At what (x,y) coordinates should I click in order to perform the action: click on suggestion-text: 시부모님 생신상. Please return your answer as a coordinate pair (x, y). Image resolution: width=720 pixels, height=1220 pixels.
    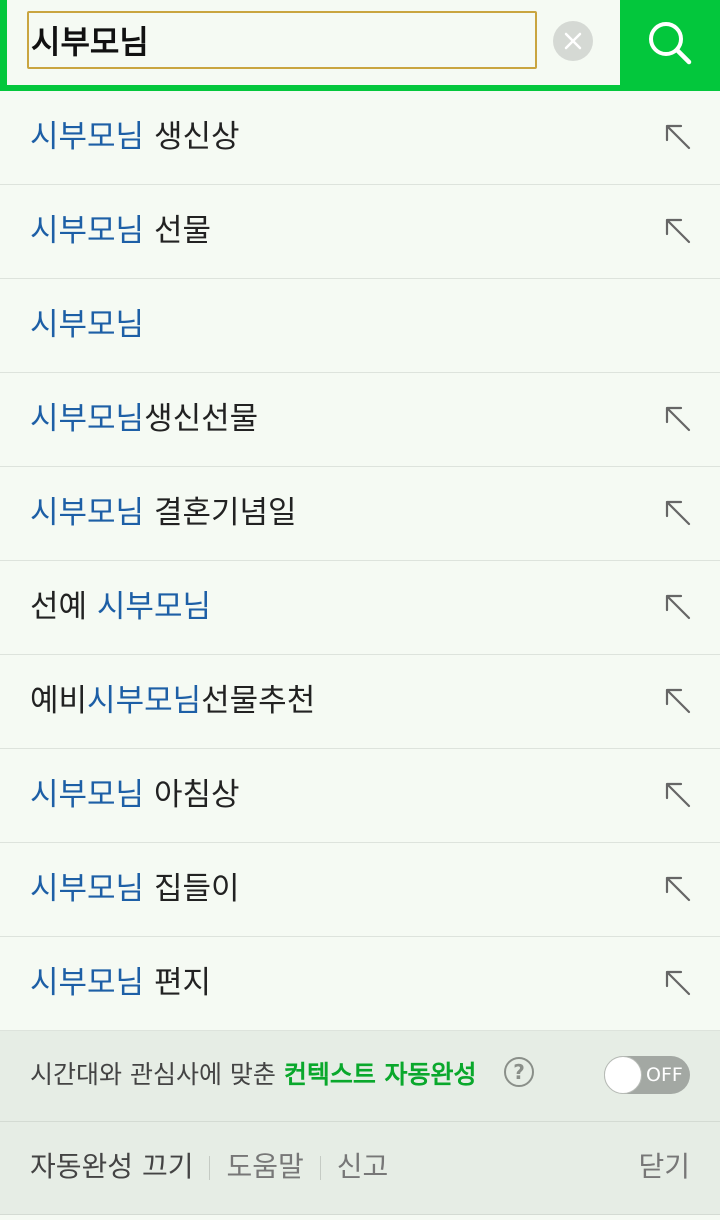
    Looking at the image, I should click on (135, 137).